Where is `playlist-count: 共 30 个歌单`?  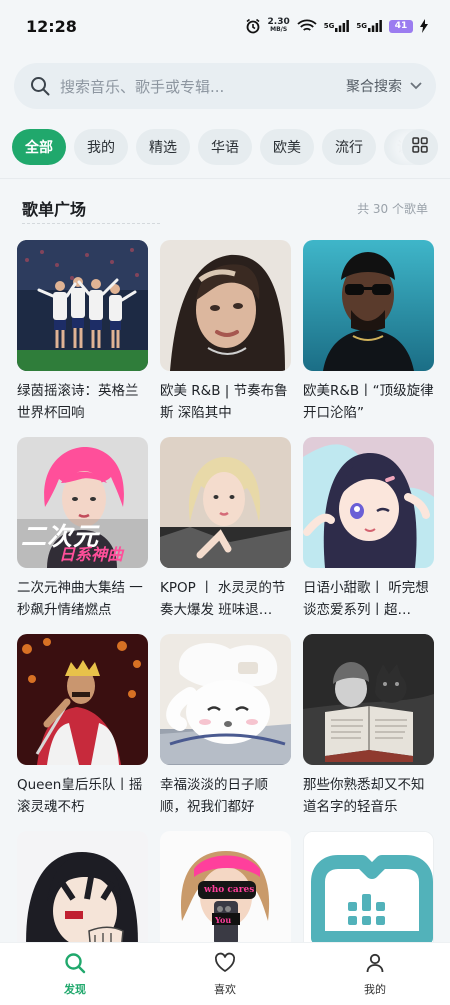 playlist-count: 共 30 个歌单 is located at coordinates (392, 208).